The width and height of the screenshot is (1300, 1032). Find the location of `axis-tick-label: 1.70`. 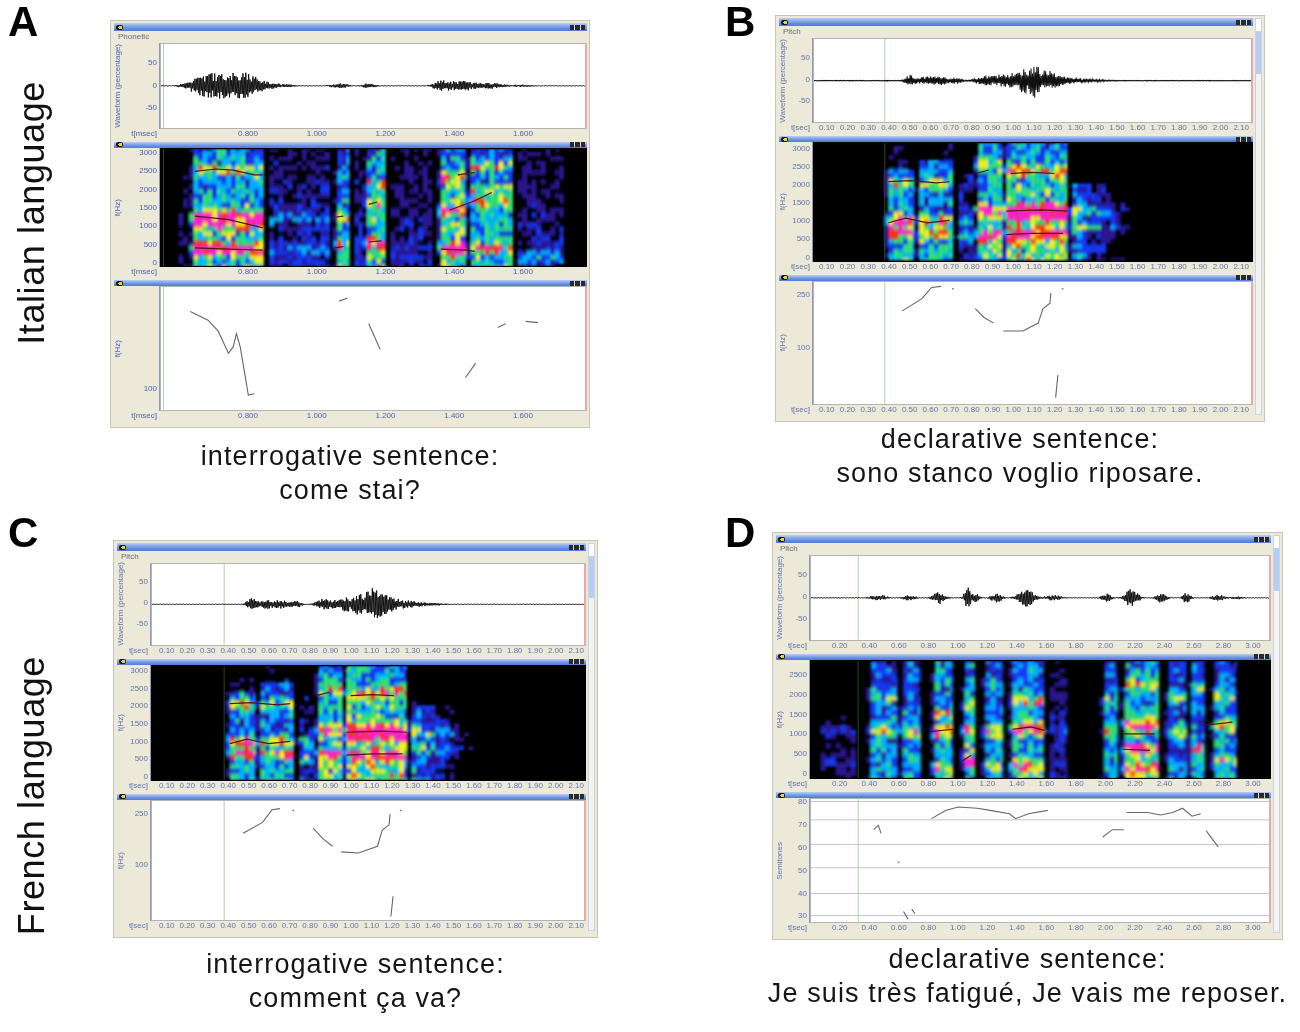

axis-tick-label: 1.70 is located at coordinates (1158, 266).